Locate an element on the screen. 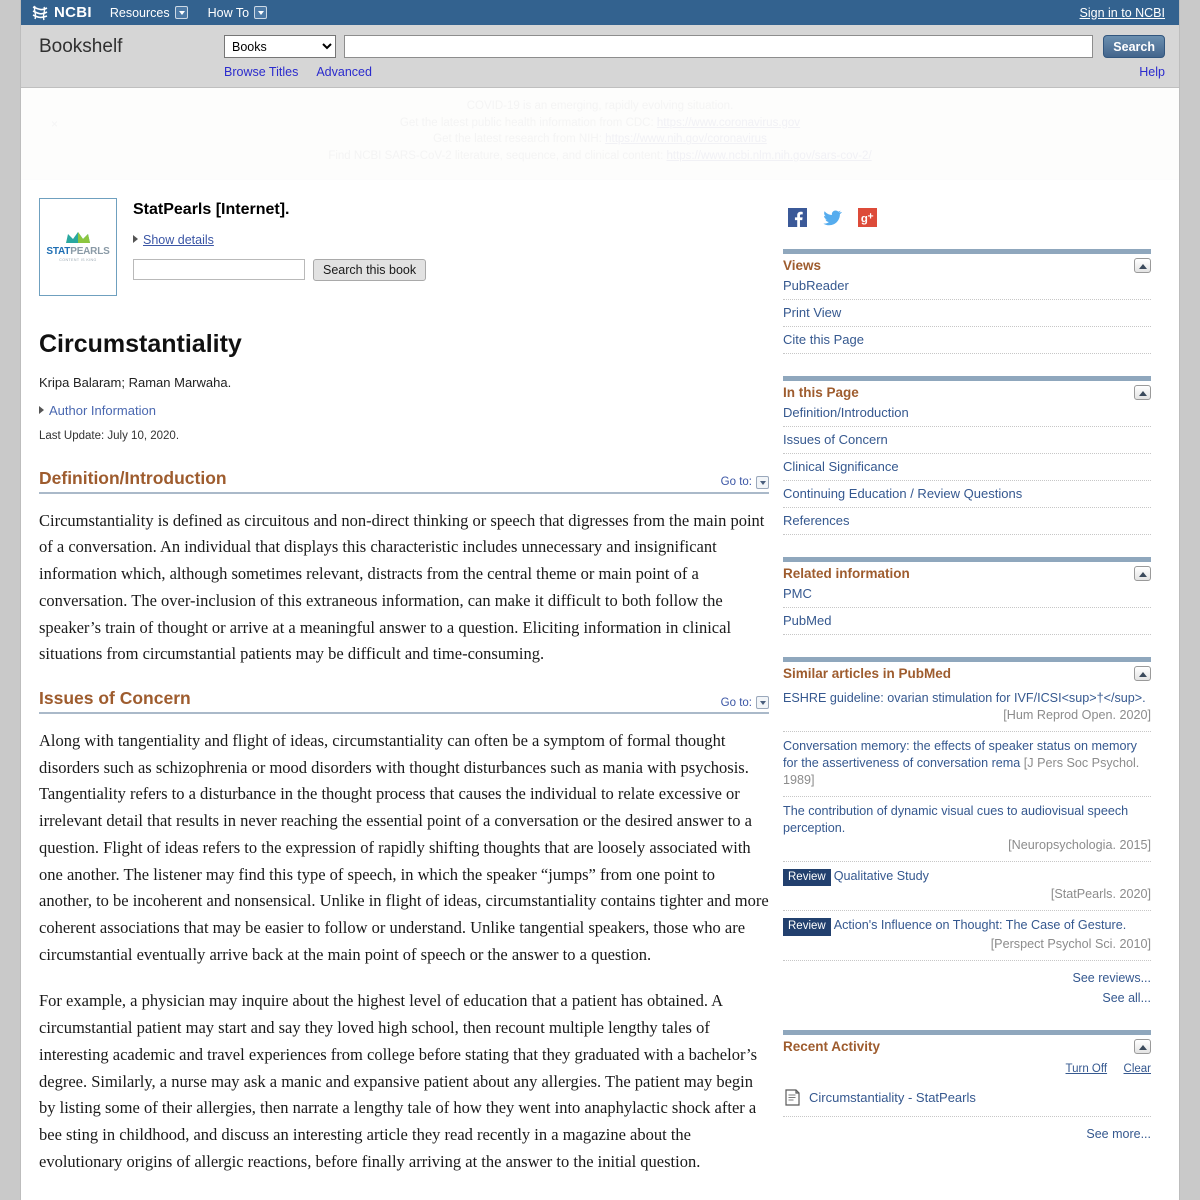 The width and height of the screenshot is (1200, 1200). portlet-title: In this Page is located at coordinates (821, 392).